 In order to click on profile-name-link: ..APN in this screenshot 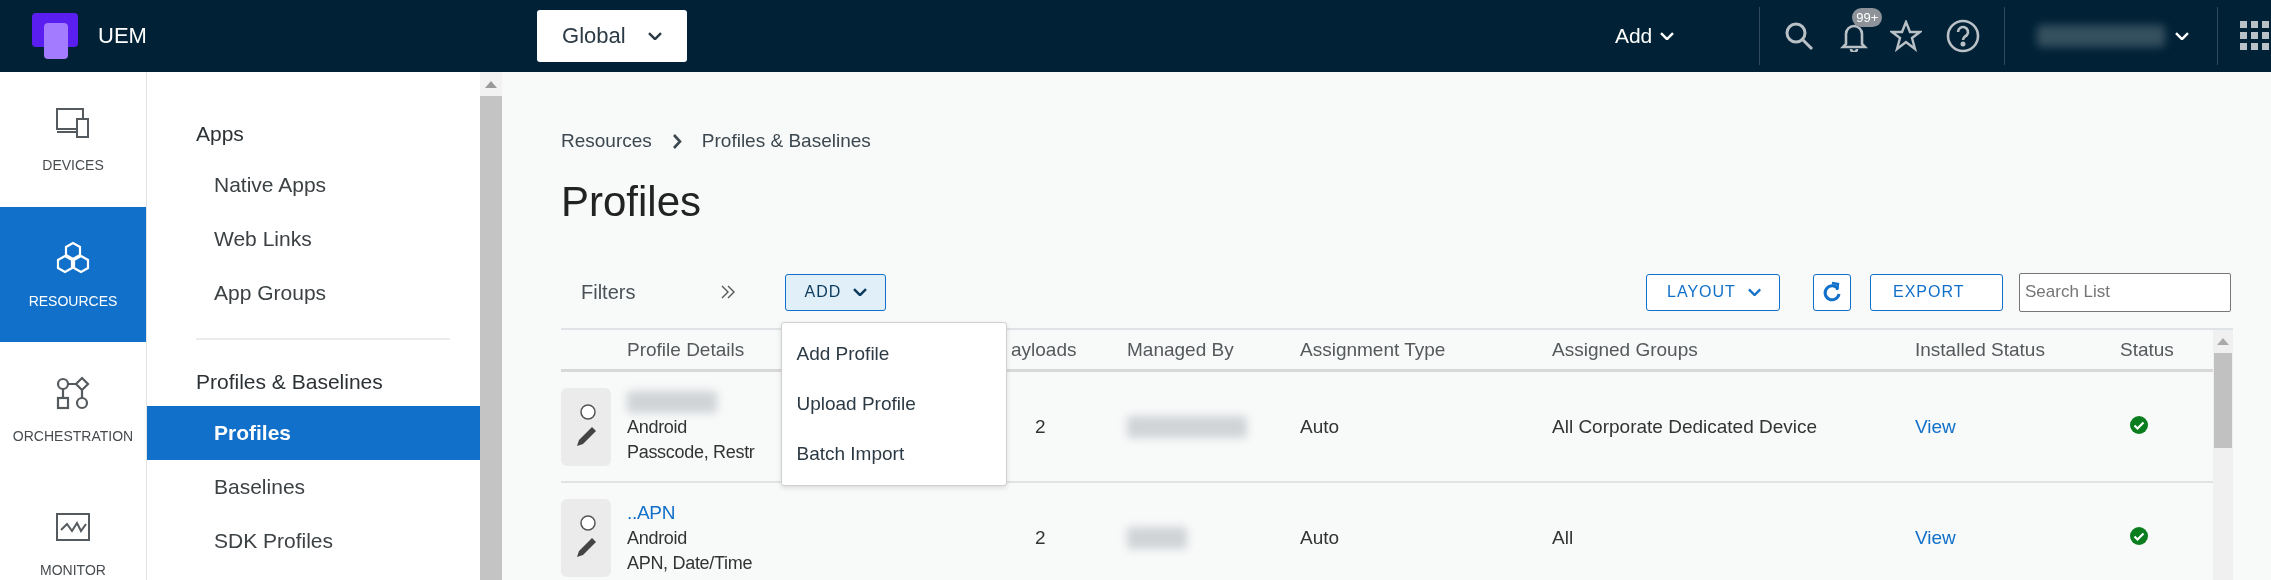, I will do `click(651, 512)`.